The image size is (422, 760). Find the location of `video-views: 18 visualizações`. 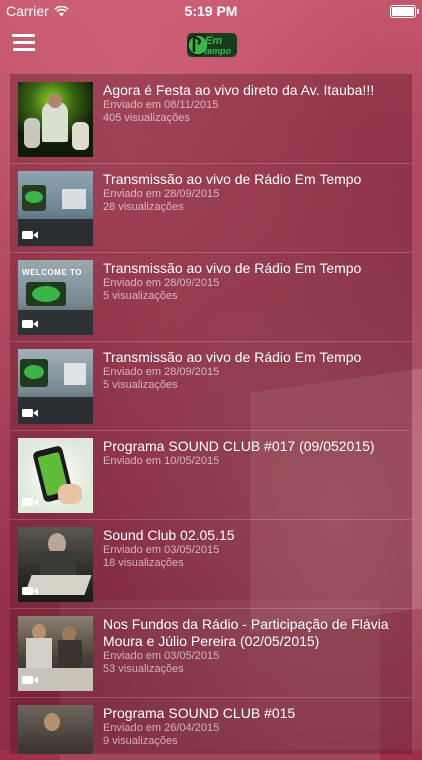

video-views: 18 visualizações is located at coordinates (143, 563).